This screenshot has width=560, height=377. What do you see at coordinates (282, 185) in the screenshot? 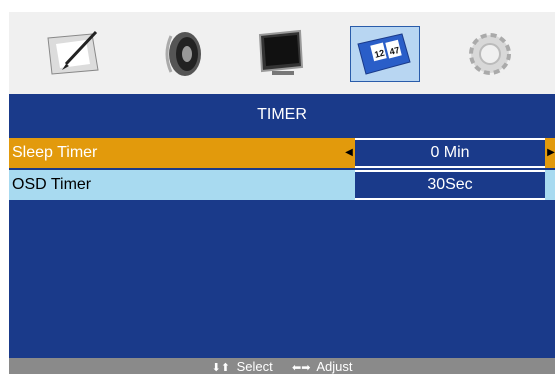
I see `menu-row-osd-timer: OSD Timer 30Sec` at bounding box center [282, 185].